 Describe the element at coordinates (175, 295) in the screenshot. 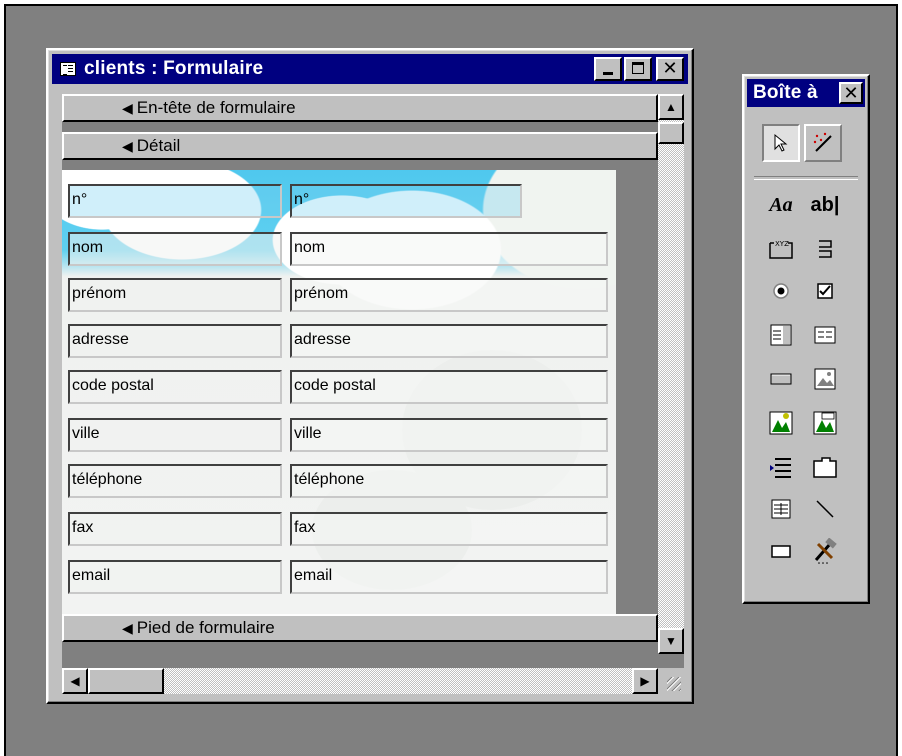

I see `label-prenom: prénom` at that location.